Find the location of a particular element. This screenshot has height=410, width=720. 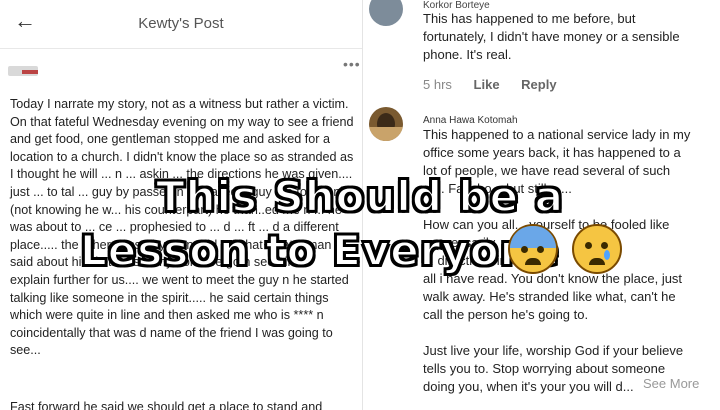

reply-button: Reply is located at coordinates (538, 84).